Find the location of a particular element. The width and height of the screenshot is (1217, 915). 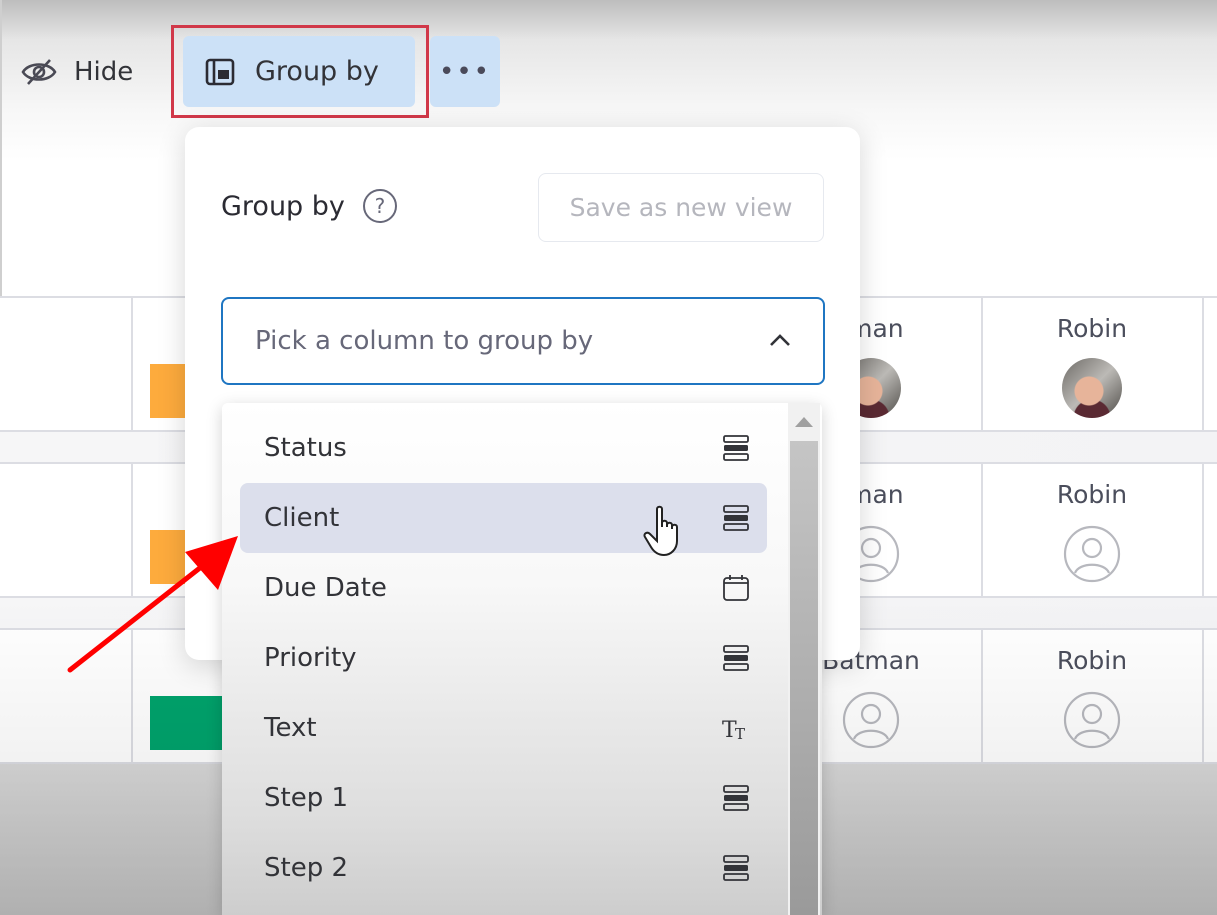

option-client: Client is located at coordinates (503, 520).